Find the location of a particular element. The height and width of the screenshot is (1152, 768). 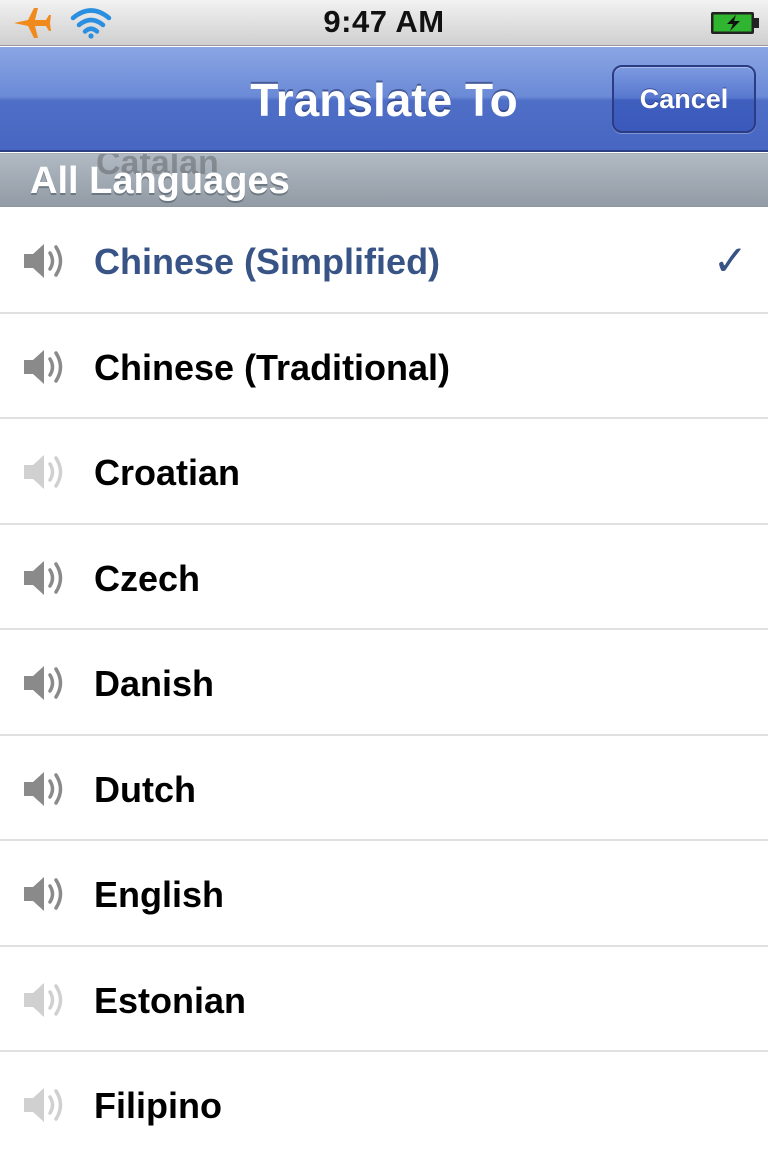

language-row: English is located at coordinates (384, 894).